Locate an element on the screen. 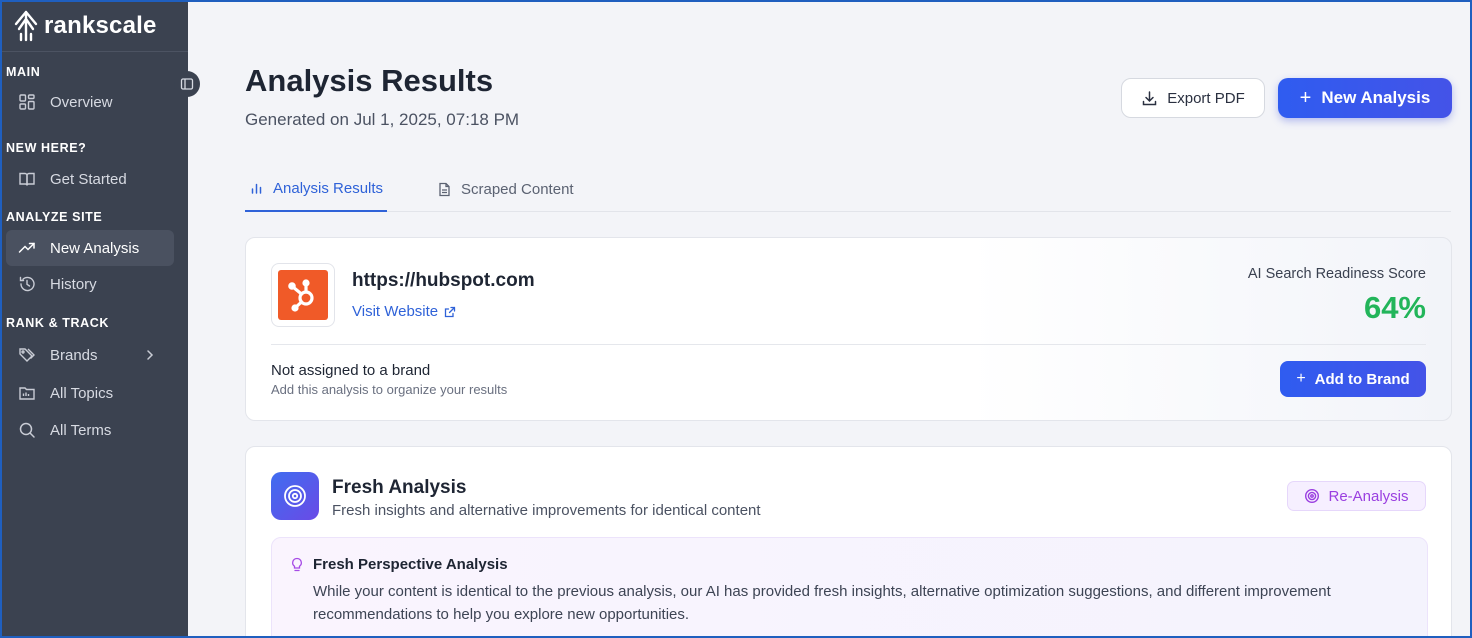 This screenshot has height=638, width=1472. re-analysis-button: Re-Analysis is located at coordinates (1356, 496).